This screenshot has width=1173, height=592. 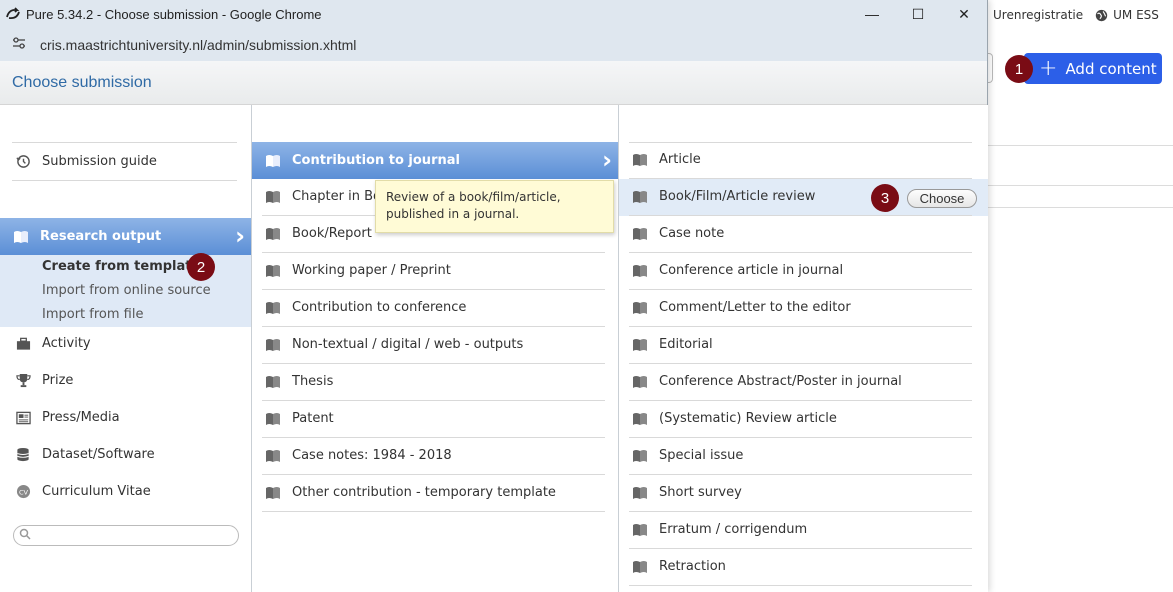 I want to click on database-icon, so click(x=23, y=454).